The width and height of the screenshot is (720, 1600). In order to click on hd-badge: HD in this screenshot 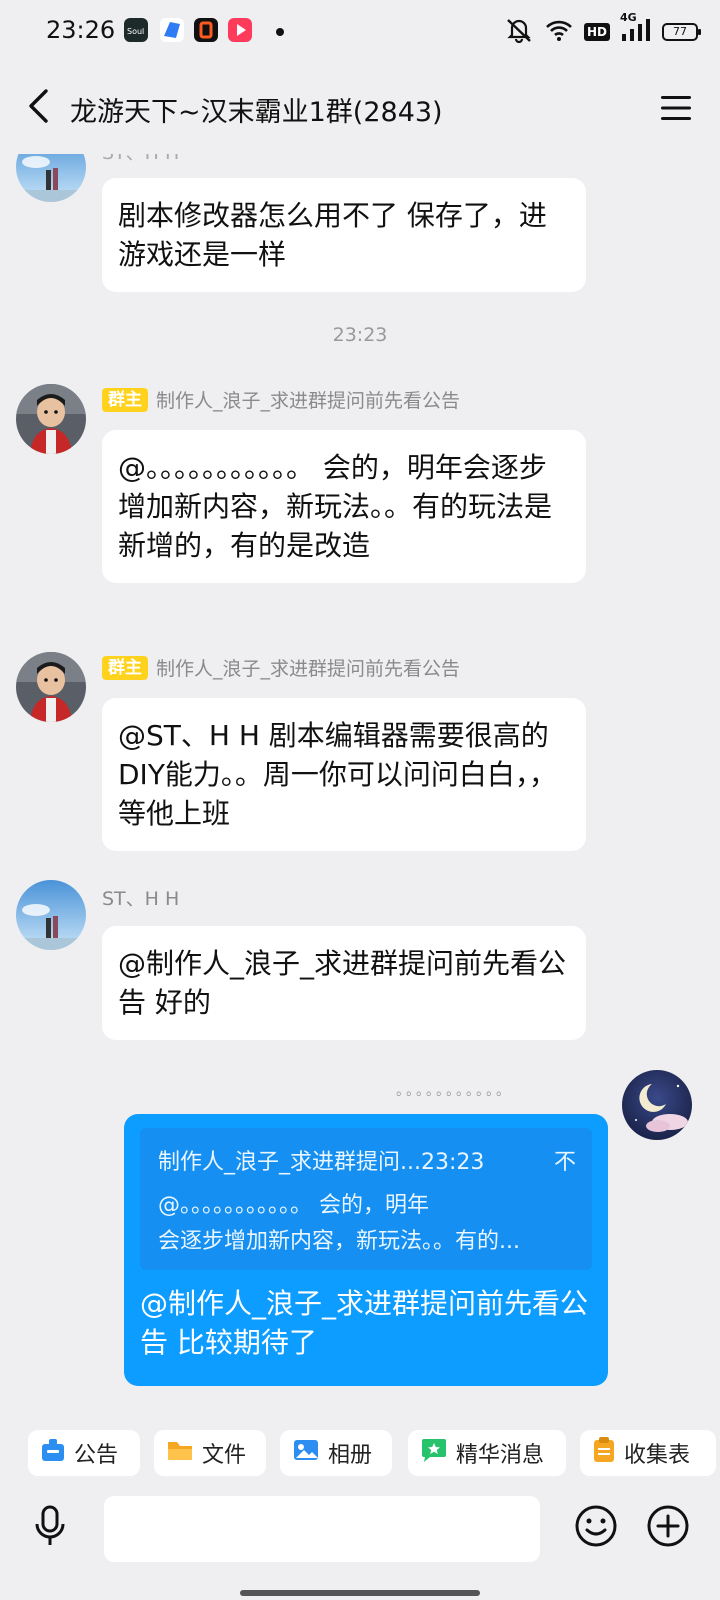, I will do `click(596, 32)`.